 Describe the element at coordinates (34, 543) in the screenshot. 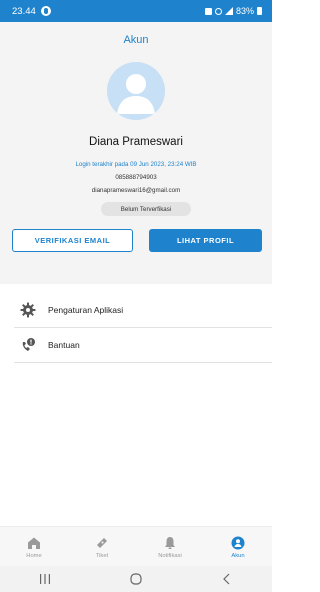

I see `home-icon` at that location.